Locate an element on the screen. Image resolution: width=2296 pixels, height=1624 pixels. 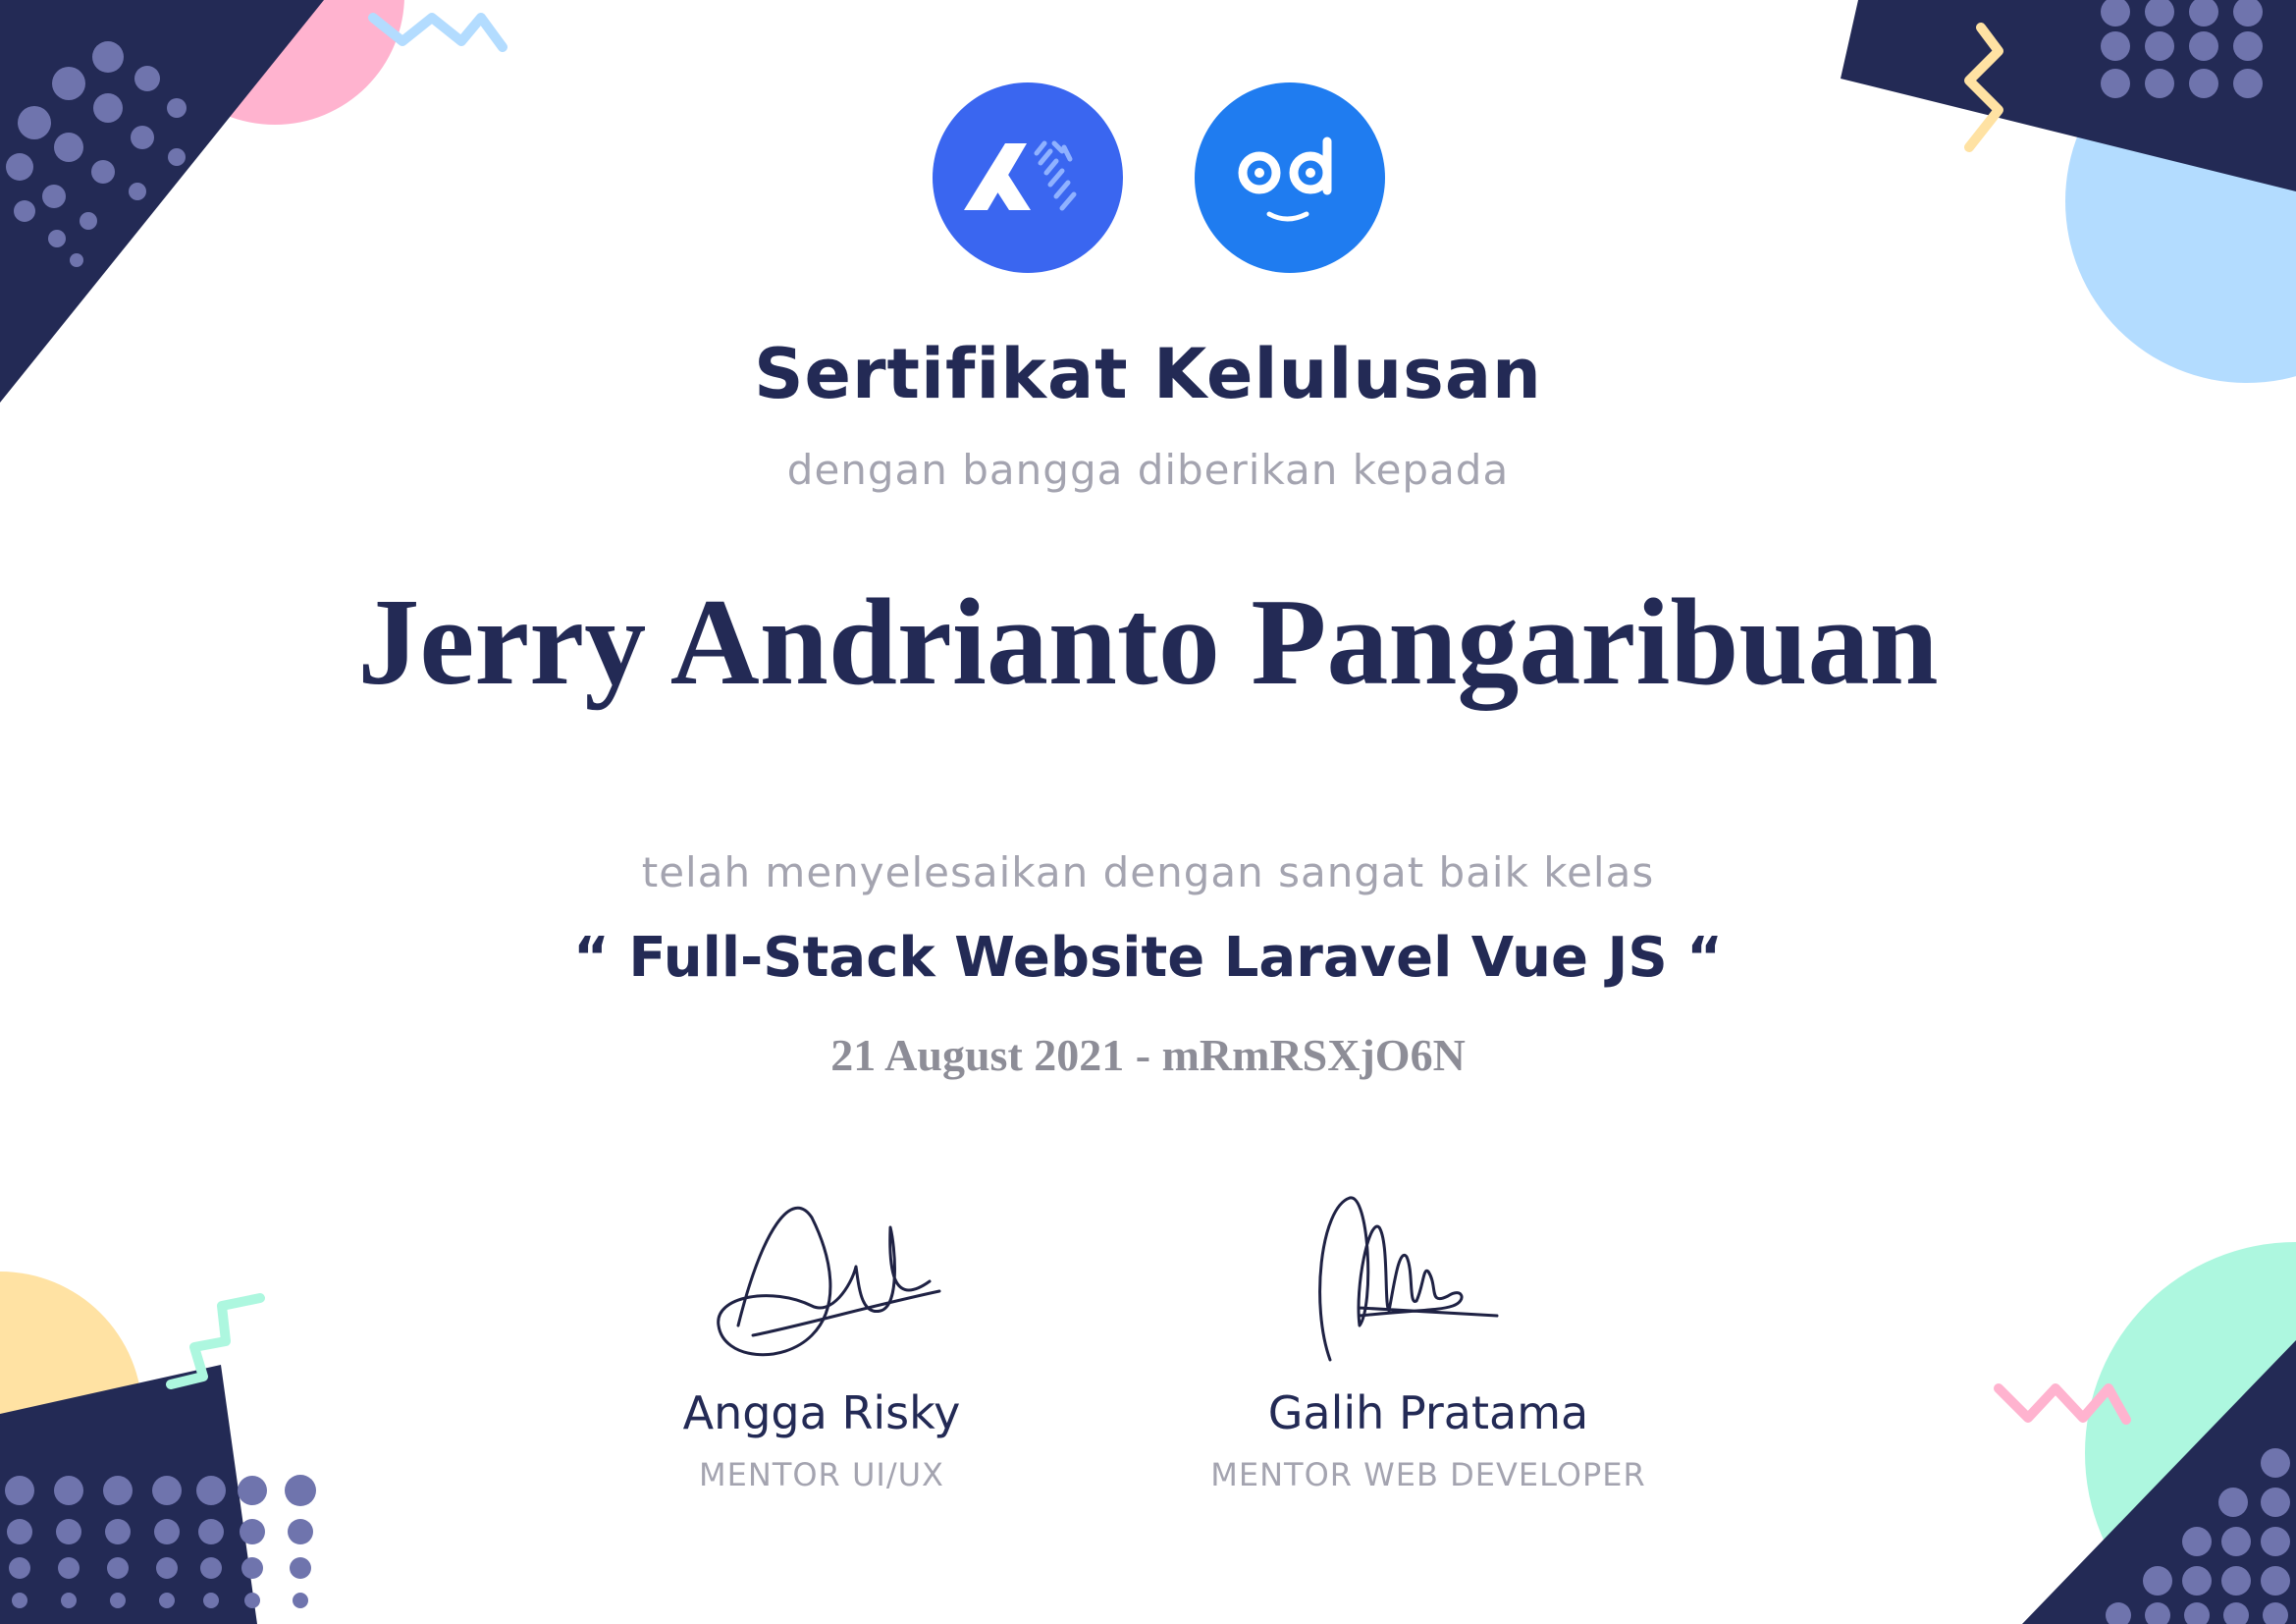
signature-block-left: Angga Risky MENTOR UI/UX is located at coordinates (821, 1339).